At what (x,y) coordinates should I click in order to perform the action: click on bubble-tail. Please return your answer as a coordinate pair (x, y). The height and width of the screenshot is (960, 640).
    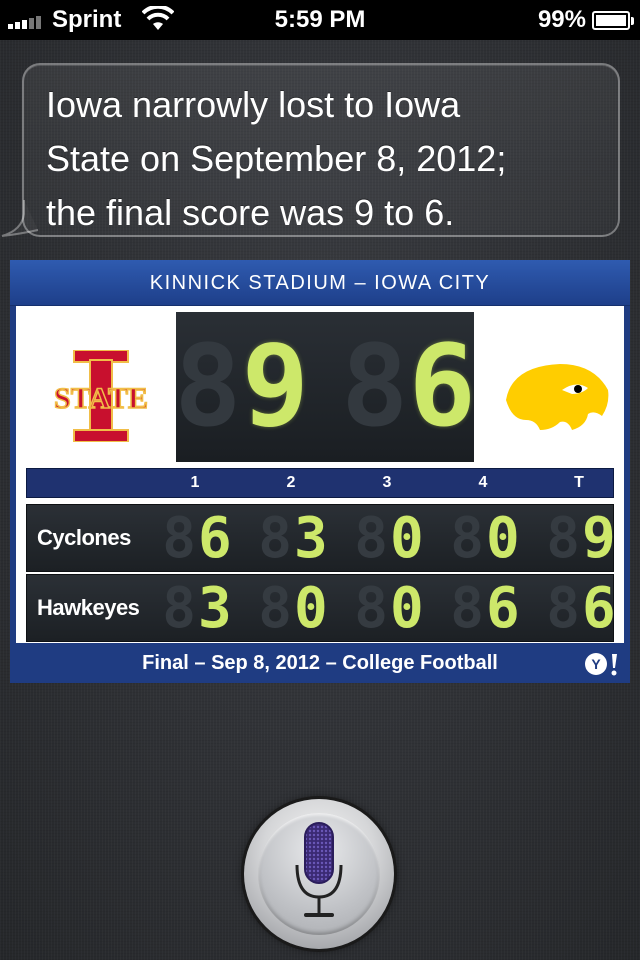
    Looking at the image, I should click on (20, 218).